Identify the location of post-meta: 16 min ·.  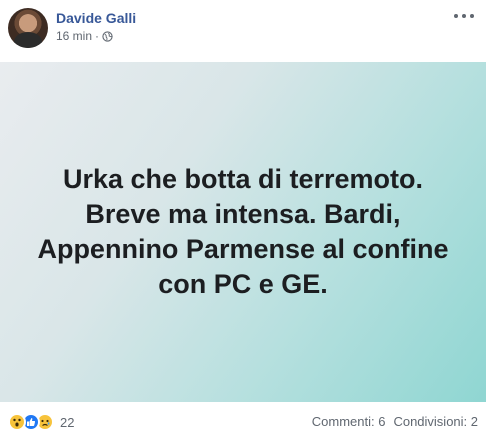
(84, 36).